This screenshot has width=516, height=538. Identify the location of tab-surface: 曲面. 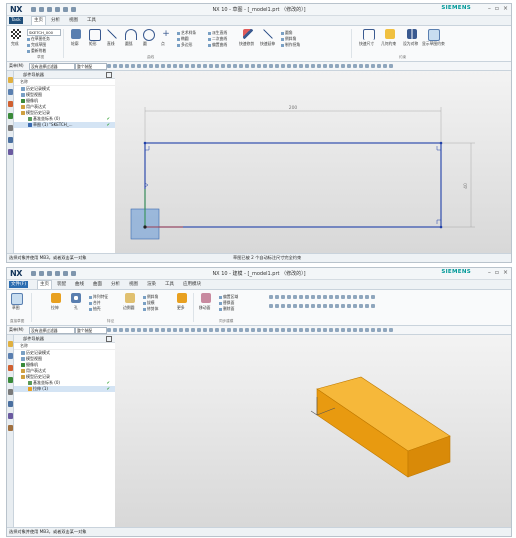
(97, 284).